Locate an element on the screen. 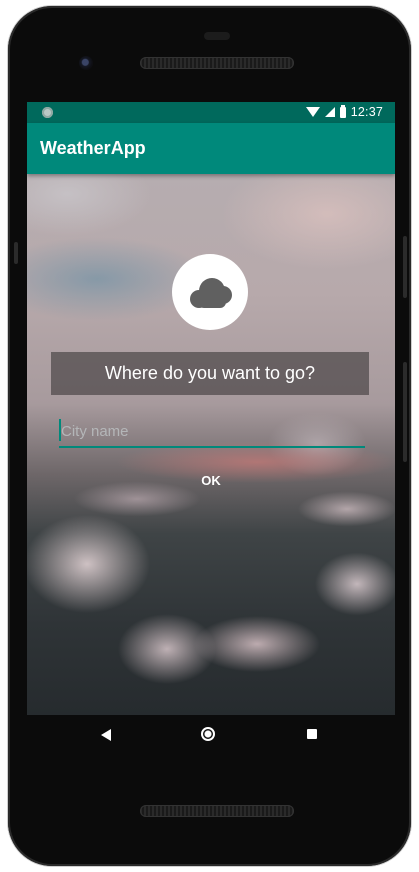 This screenshot has height=872, width=419. battery-icon is located at coordinates (342, 111).